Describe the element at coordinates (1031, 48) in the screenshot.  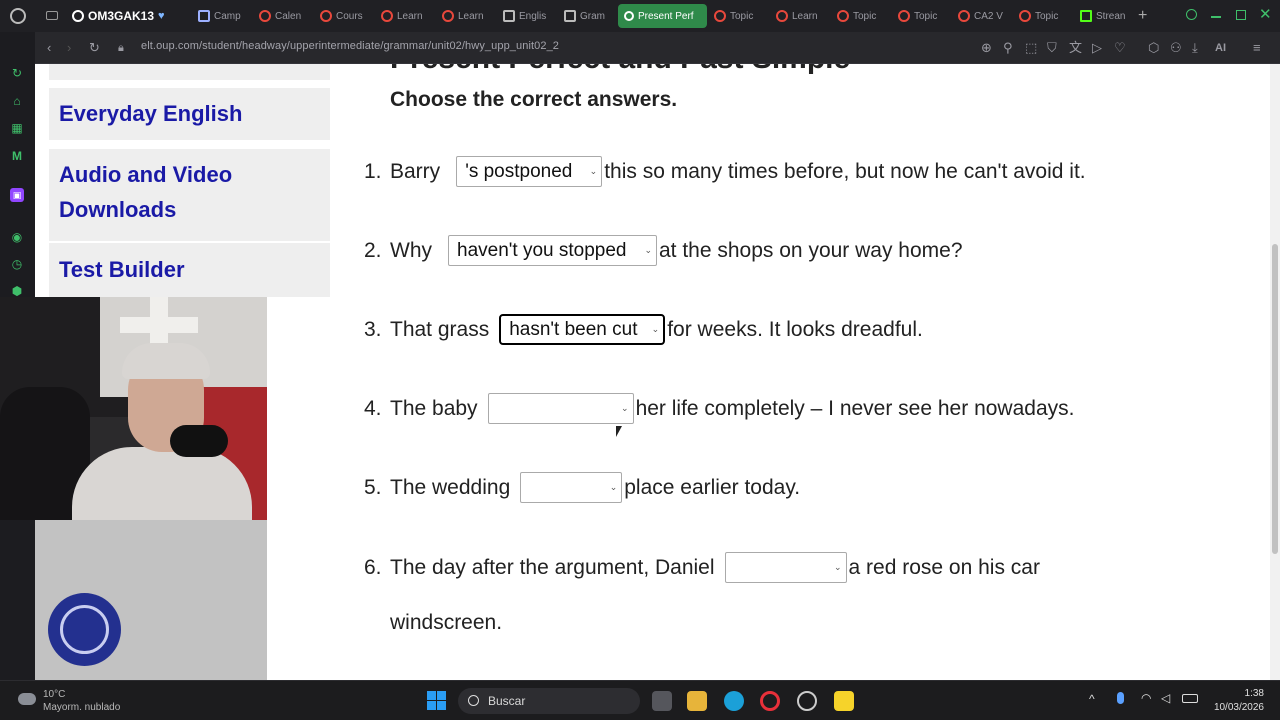
I see `snapshot-icon: ⬚` at that location.